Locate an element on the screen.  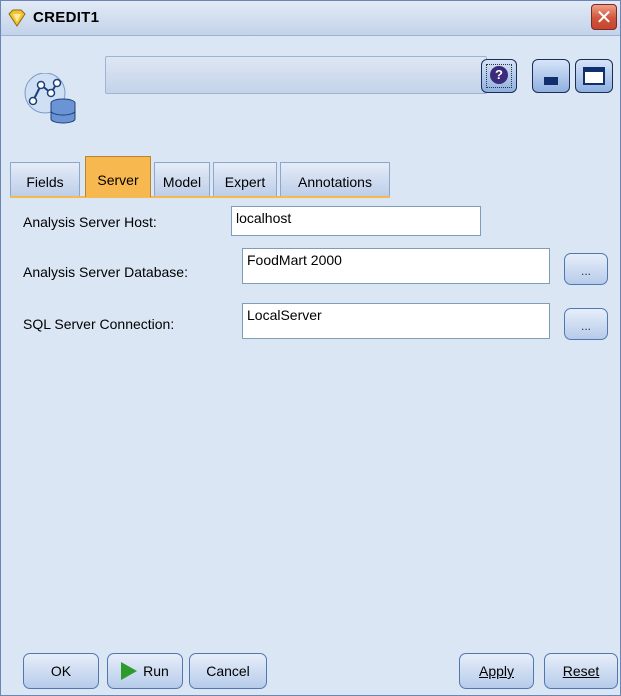
run-label: Run is located at coordinates (156, 671).